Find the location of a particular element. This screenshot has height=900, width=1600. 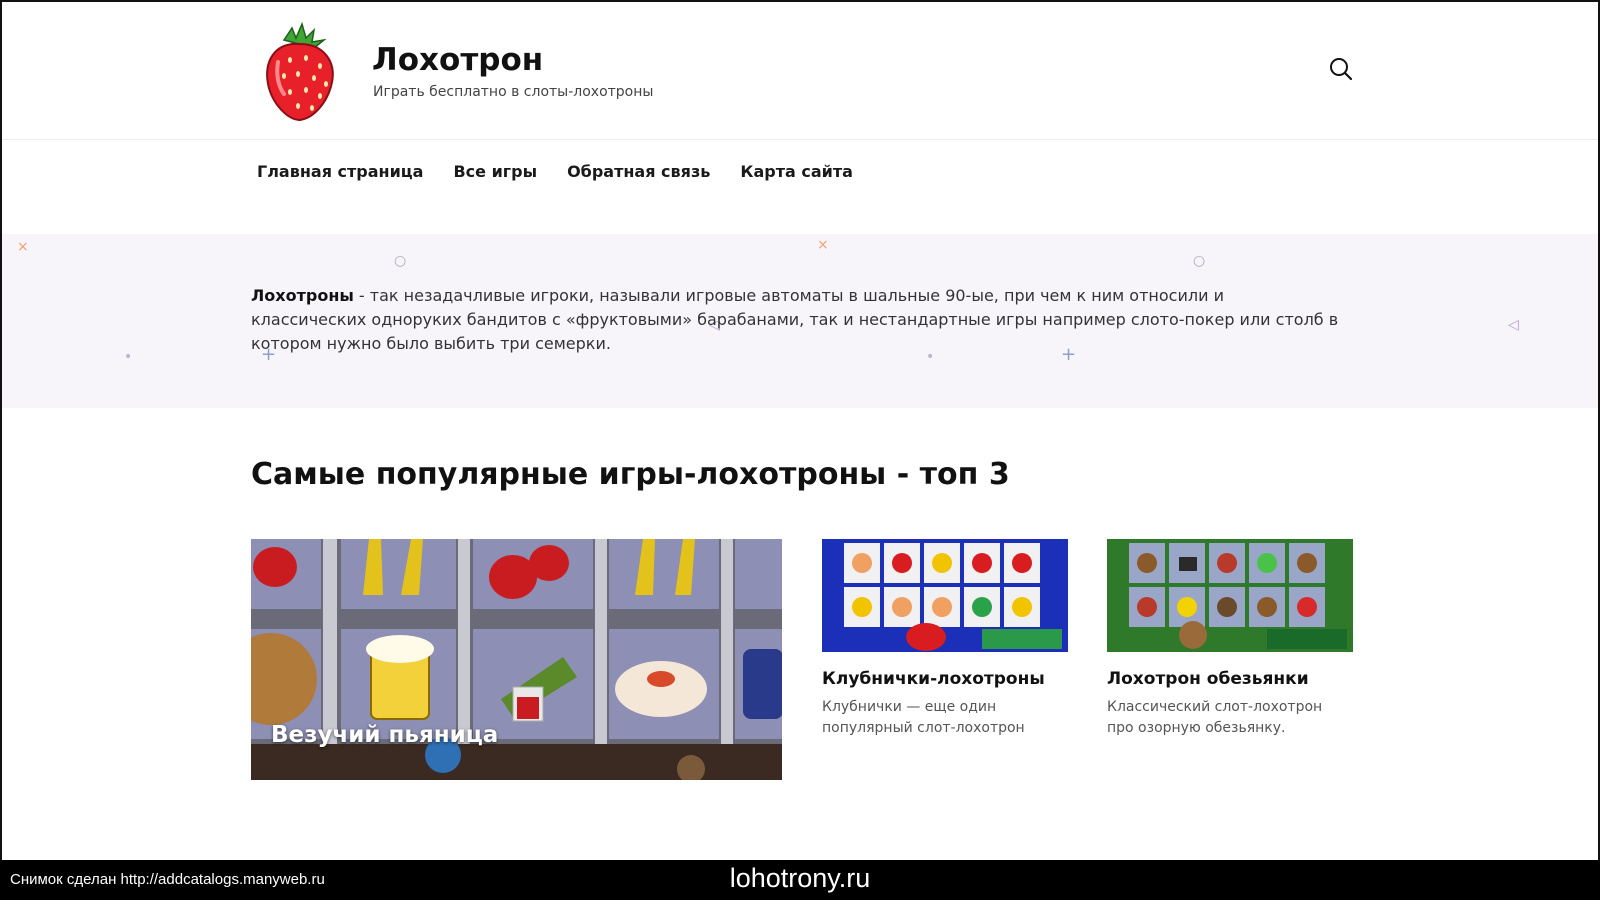

site-subtitle: Играть бесплатно в слоты-лохотроны is located at coordinates (513, 92).